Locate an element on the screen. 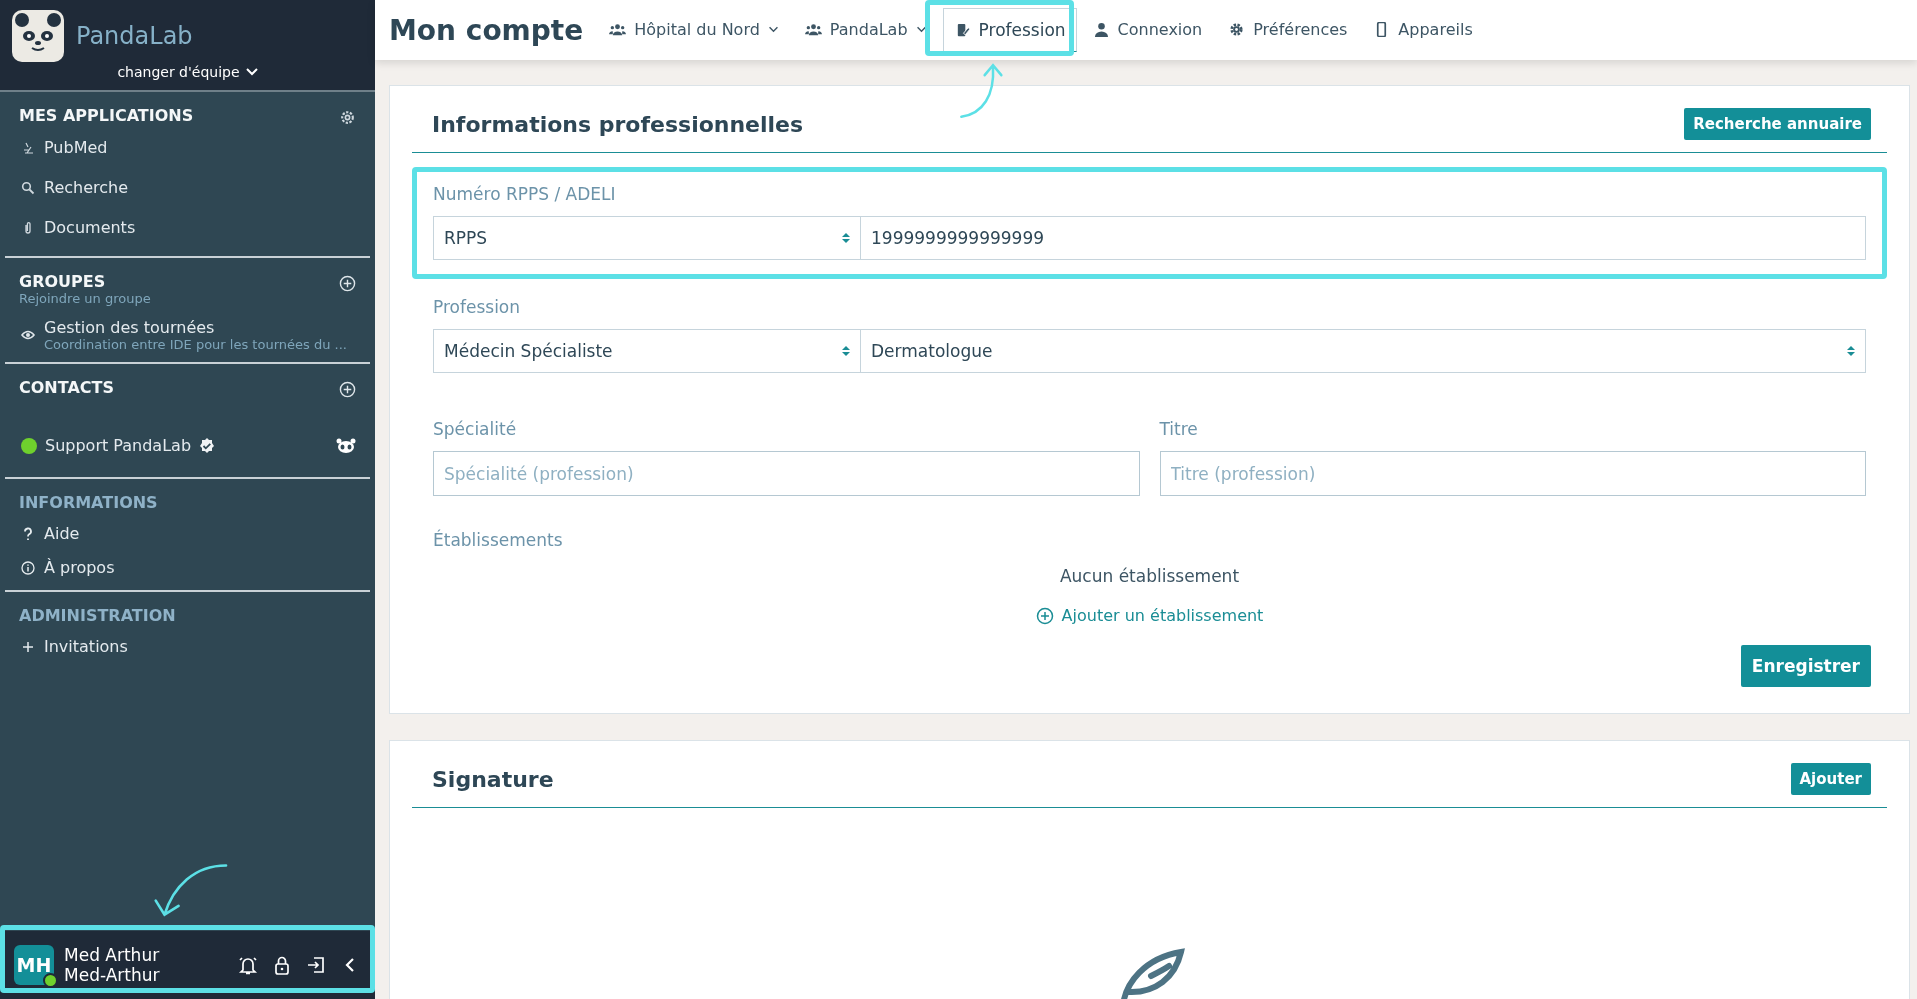  question-icon is located at coordinates (28, 533).